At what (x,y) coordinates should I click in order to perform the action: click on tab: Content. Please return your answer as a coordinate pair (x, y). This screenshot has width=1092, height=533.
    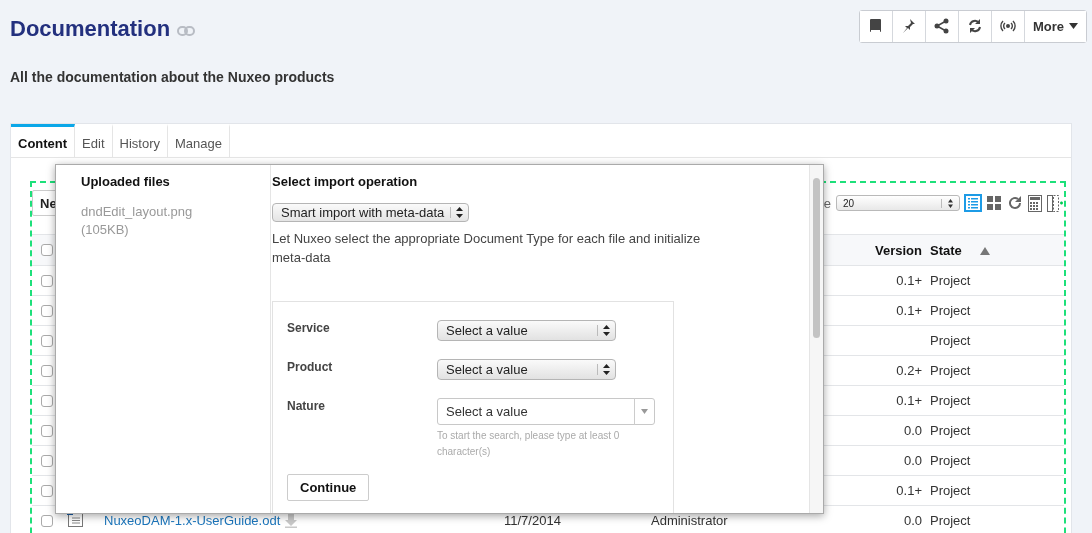
    Looking at the image, I should click on (43, 140).